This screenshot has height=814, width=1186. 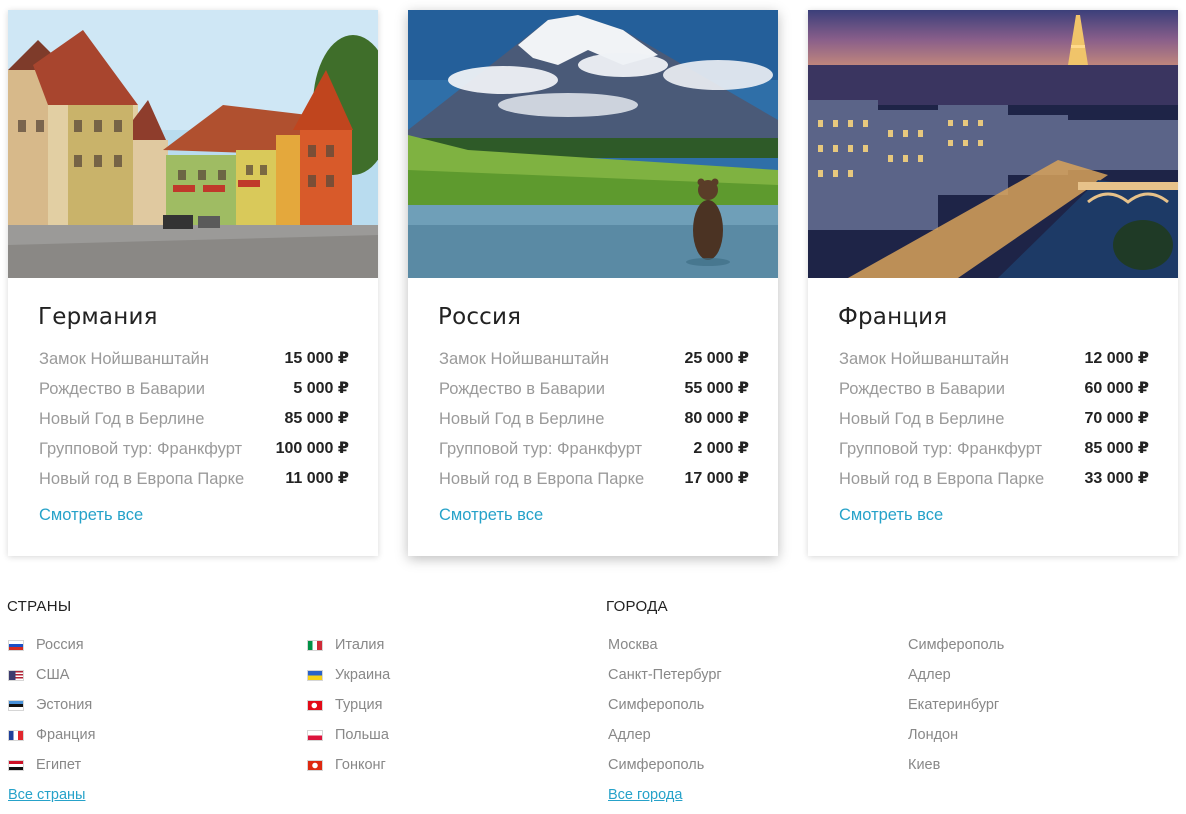 I want to click on countries-column-1: Россия США Эстония Франция Египет, so click(x=51, y=705).